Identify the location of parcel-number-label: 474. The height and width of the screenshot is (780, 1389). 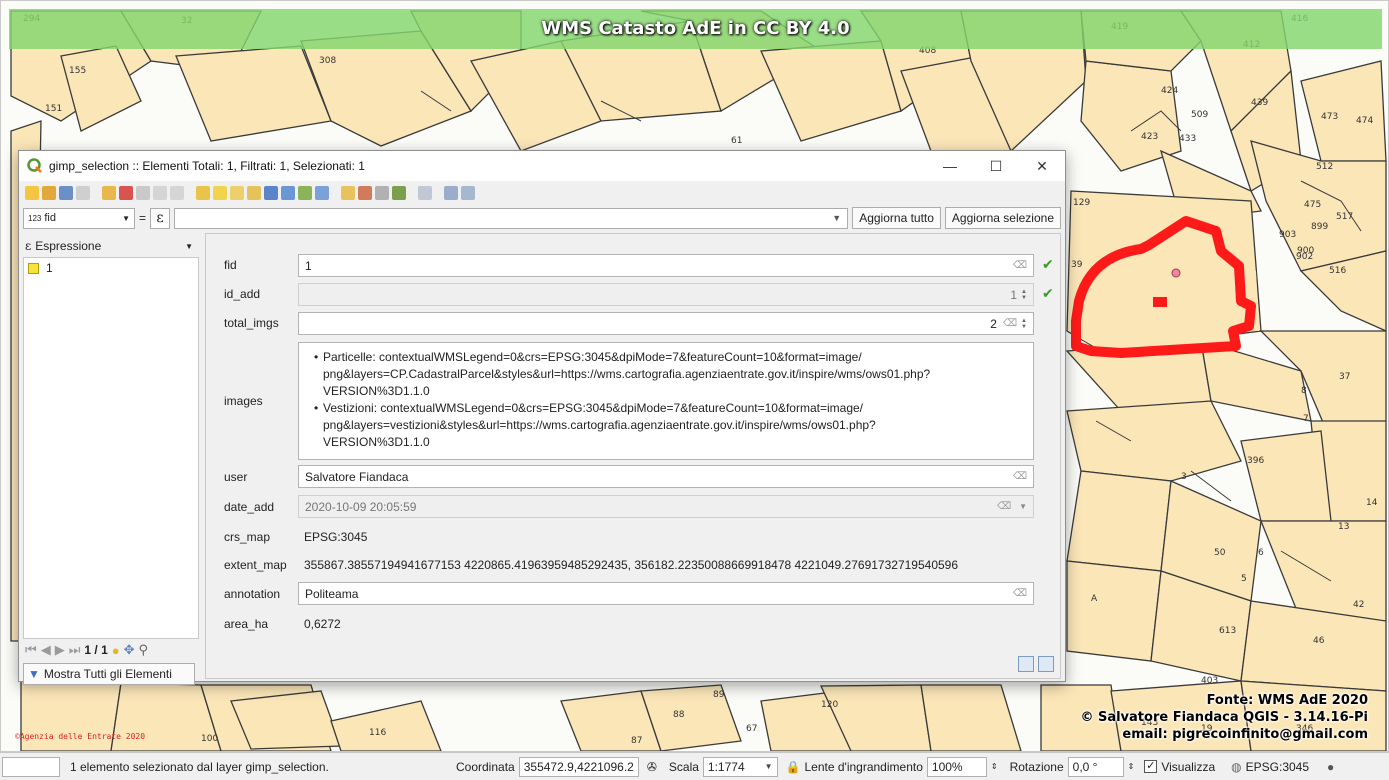
(1364, 121).